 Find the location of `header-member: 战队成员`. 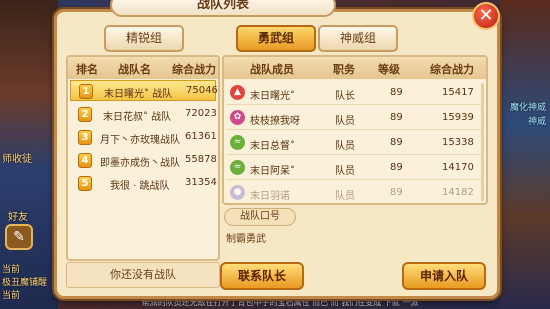

header-member: 战队成员 is located at coordinates (272, 69).